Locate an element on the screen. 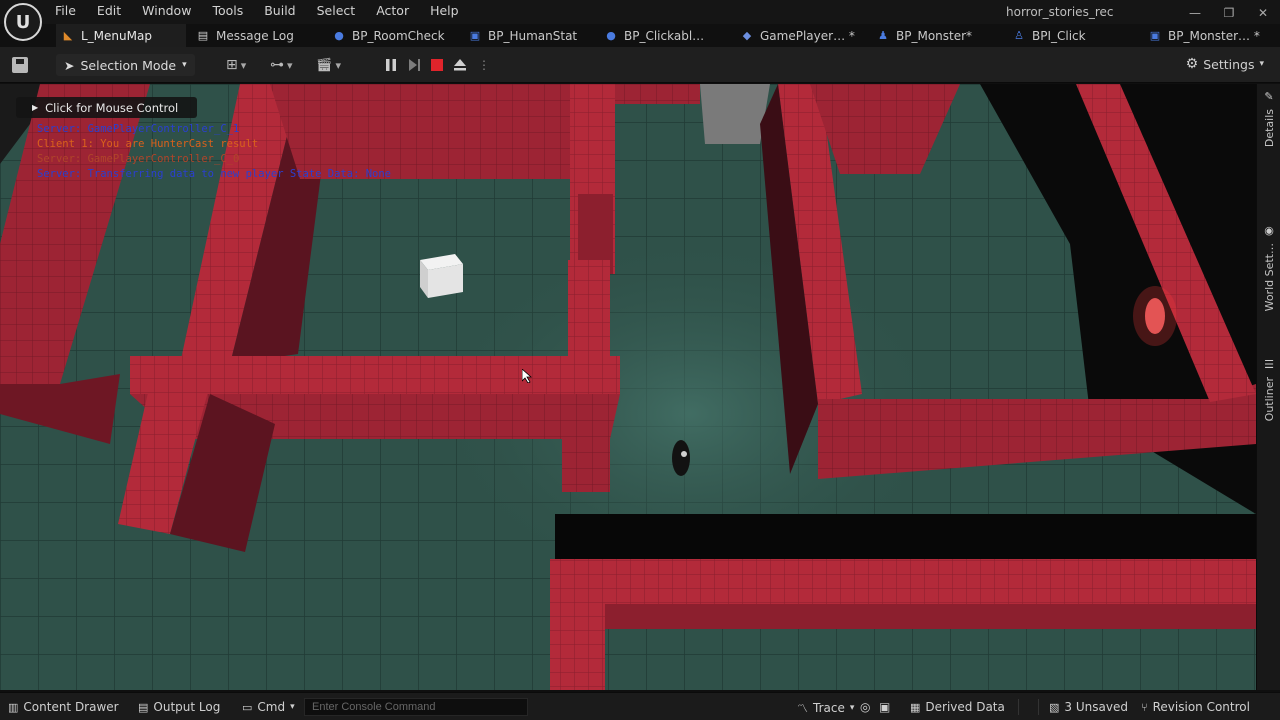  step-forward-icon is located at coordinates (414, 65).